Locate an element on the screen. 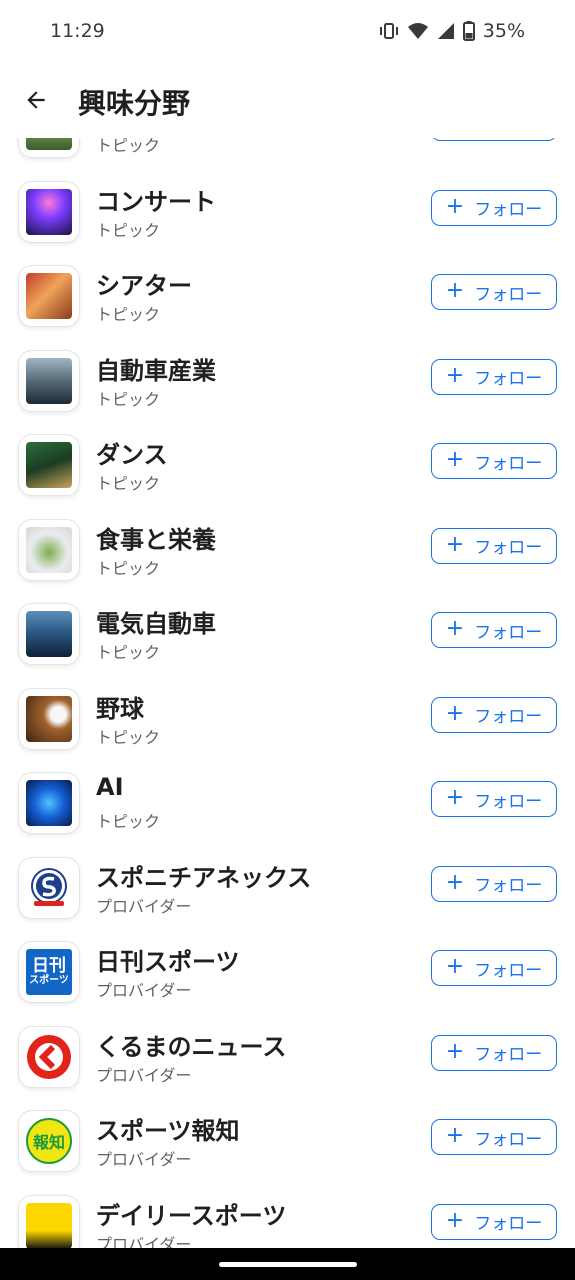 The width and height of the screenshot is (575, 1280). list-item: コンサートトピック + フォロー is located at coordinates (287, 212).